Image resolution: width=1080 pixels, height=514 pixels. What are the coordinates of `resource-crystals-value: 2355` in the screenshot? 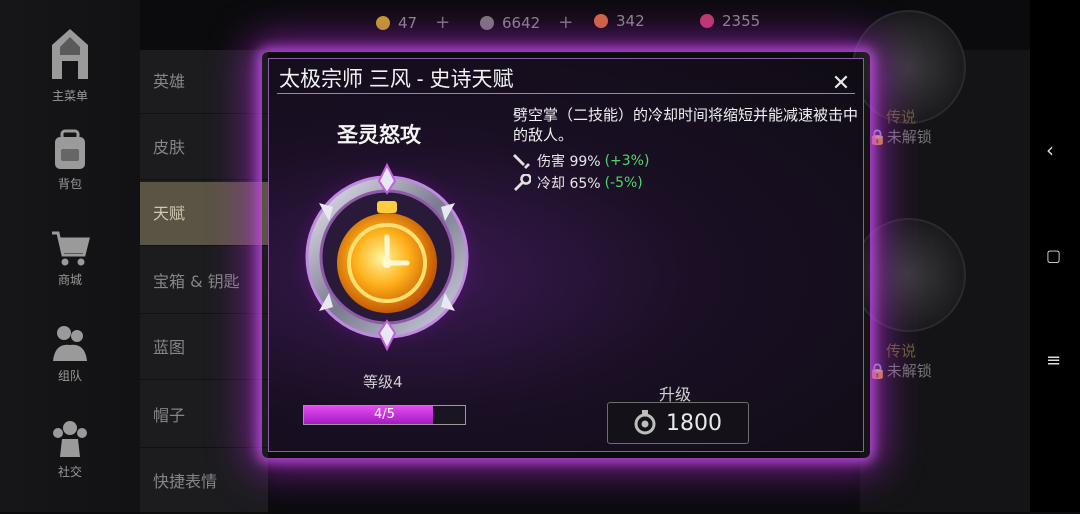 It's located at (741, 21).